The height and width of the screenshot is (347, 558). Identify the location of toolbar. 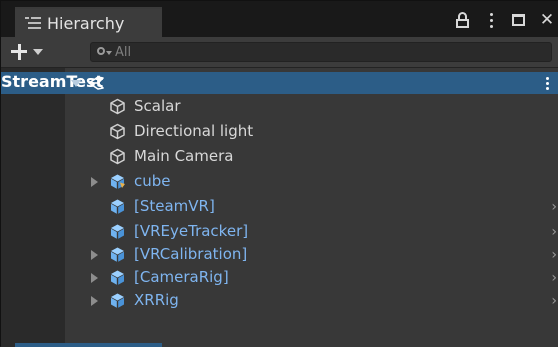
(279, 52).